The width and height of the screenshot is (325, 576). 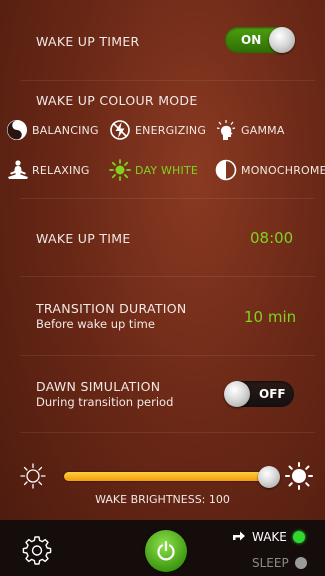 What do you see at coordinates (272, 238) in the screenshot?
I see `wake-up-time-value: 08:00` at bounding box center [272, 238].